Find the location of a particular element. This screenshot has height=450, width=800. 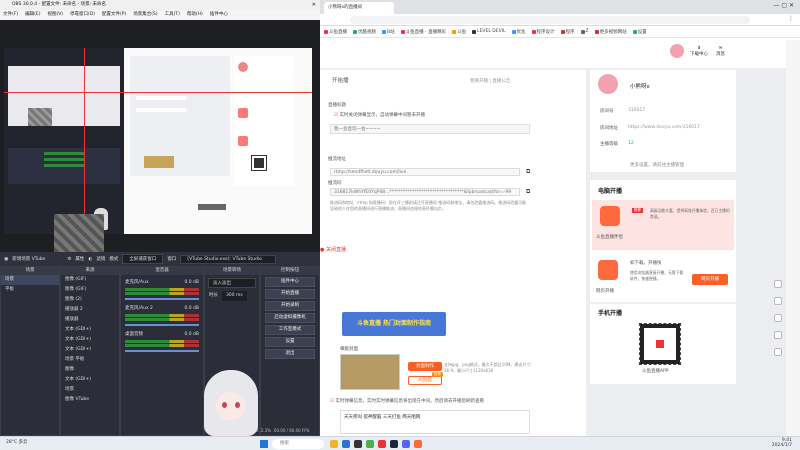

tab-active: 小熊呀x的直播间 is located at coordinates (359, 8).